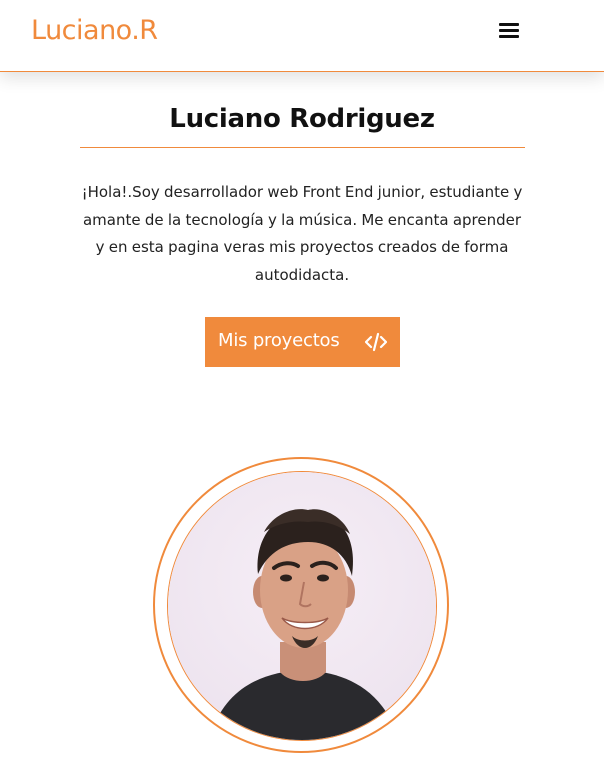 The image size is (604, 779). Describe the element at coordinates (302, 36) in the screenshot. I see `site-header: Luciano.R` at that location.